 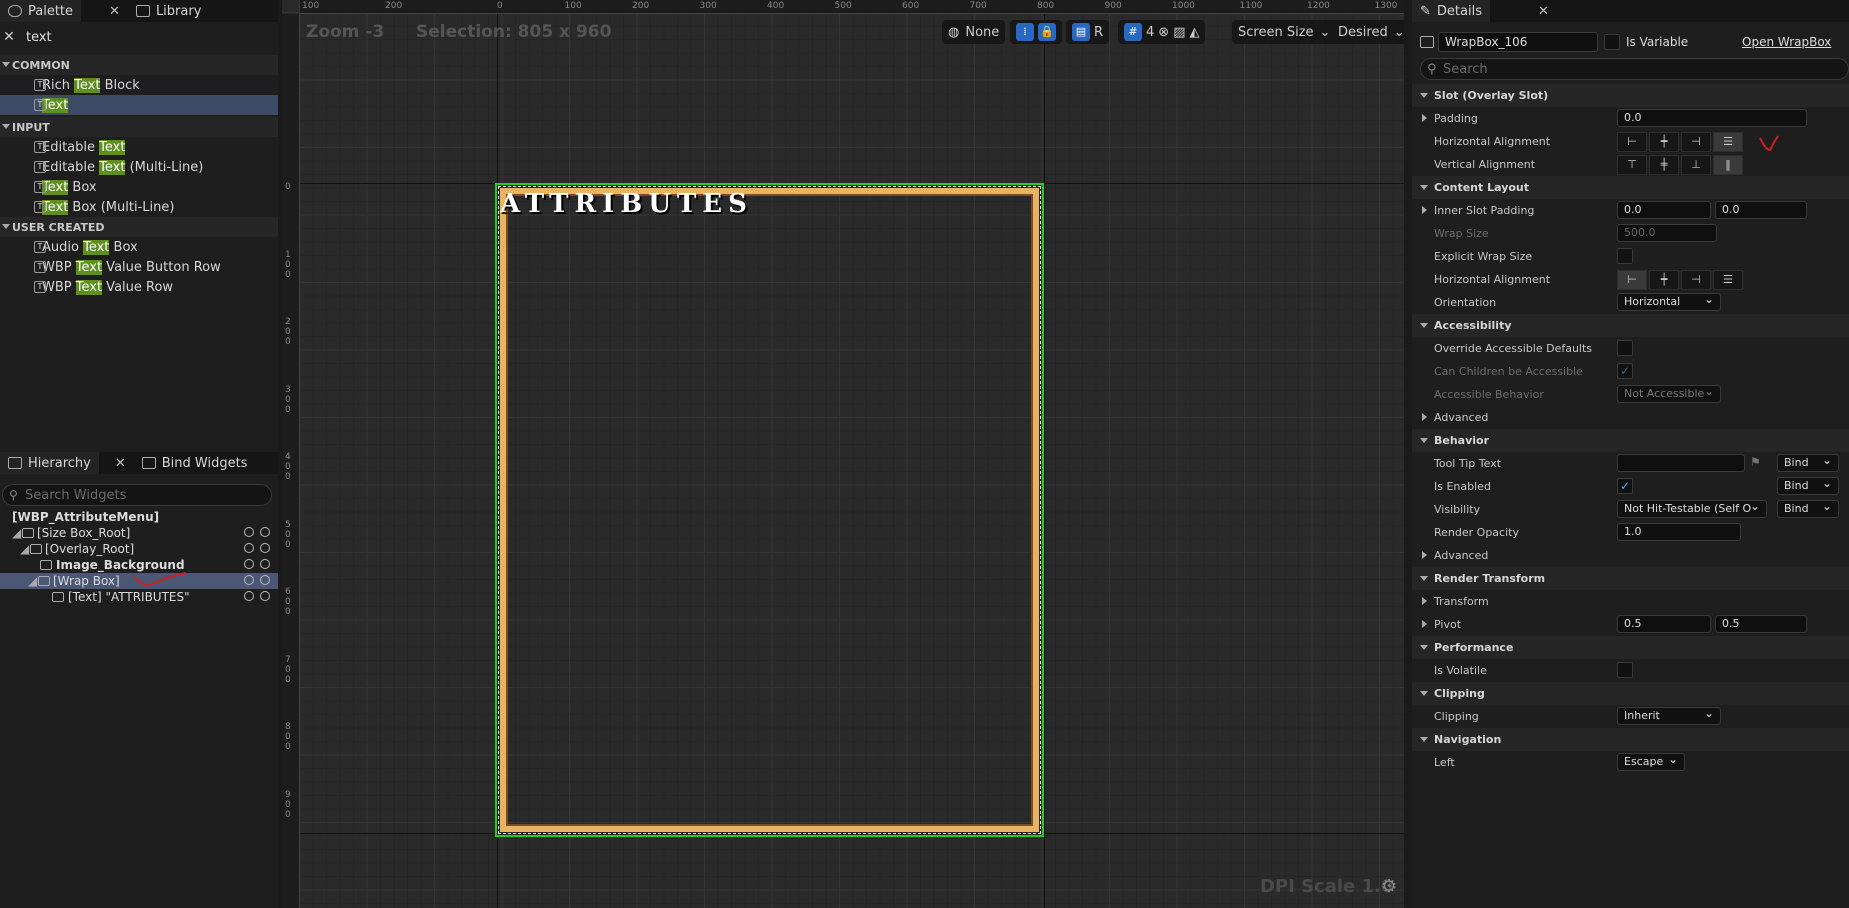 What do you see at coordinates (1680, 165) in the screenshot?
I see `v-align-buttons: ⊤ ╪ ⊥ ‖` at bounding box center [1680, 165].